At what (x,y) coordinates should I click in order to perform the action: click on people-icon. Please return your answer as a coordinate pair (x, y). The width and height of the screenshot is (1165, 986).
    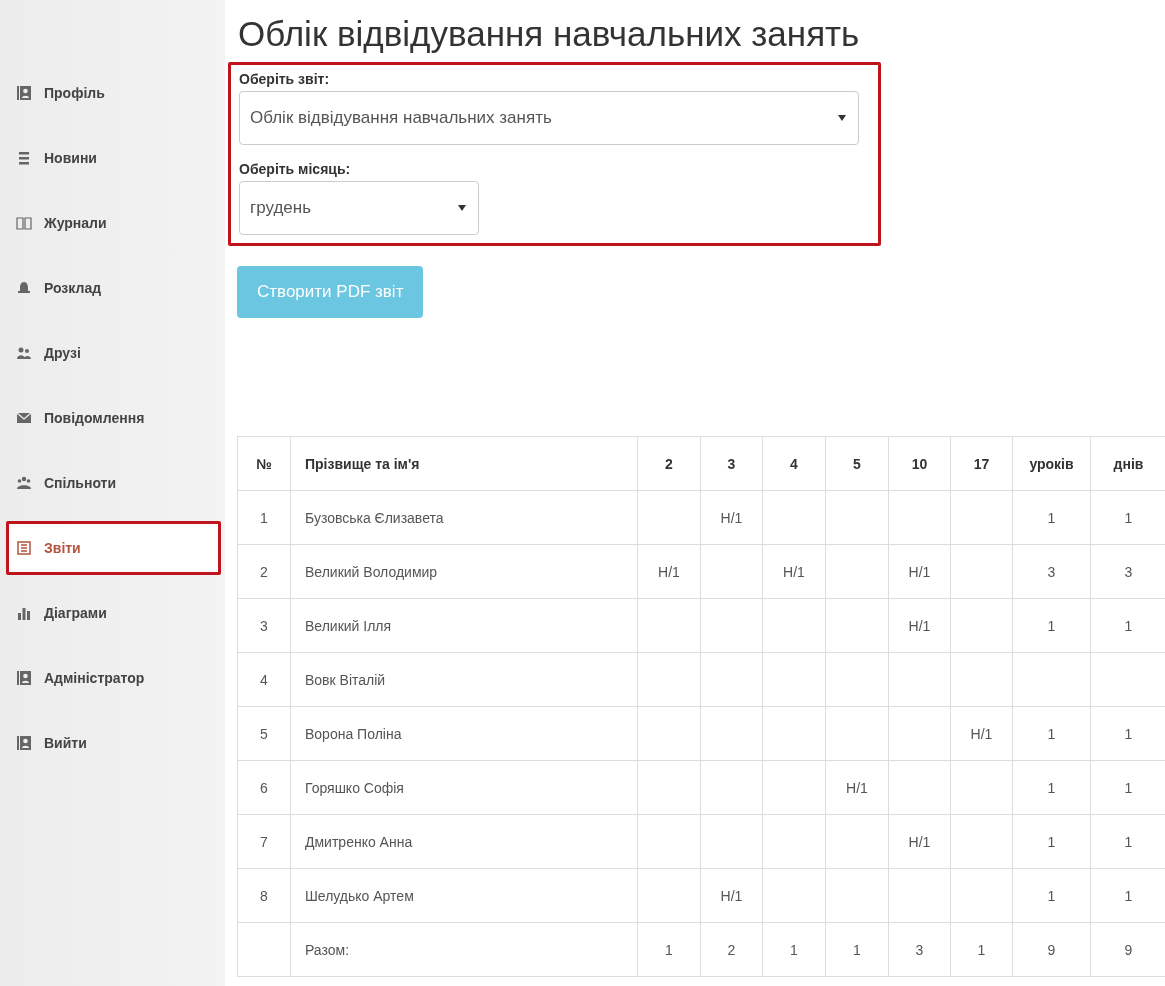
    Looking at the image, I should click on (24, 353).